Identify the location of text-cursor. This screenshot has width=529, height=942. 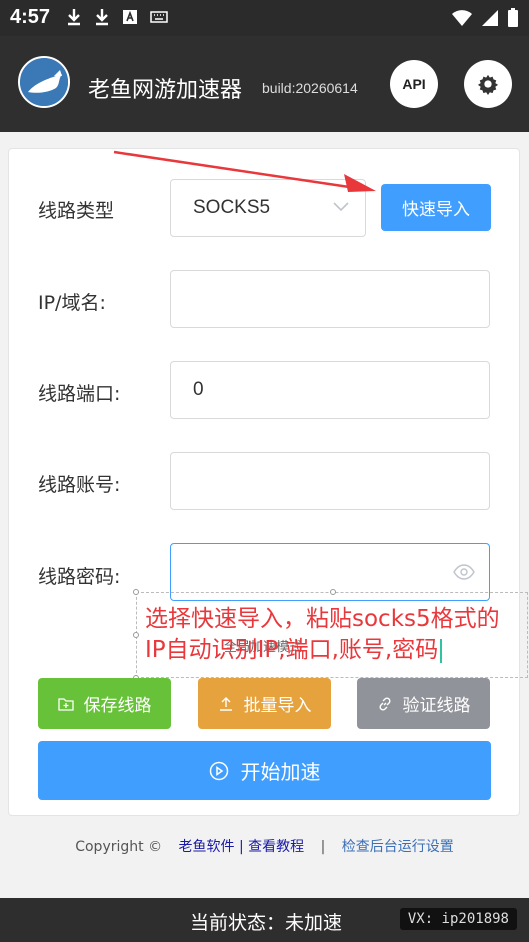
(441, 650).